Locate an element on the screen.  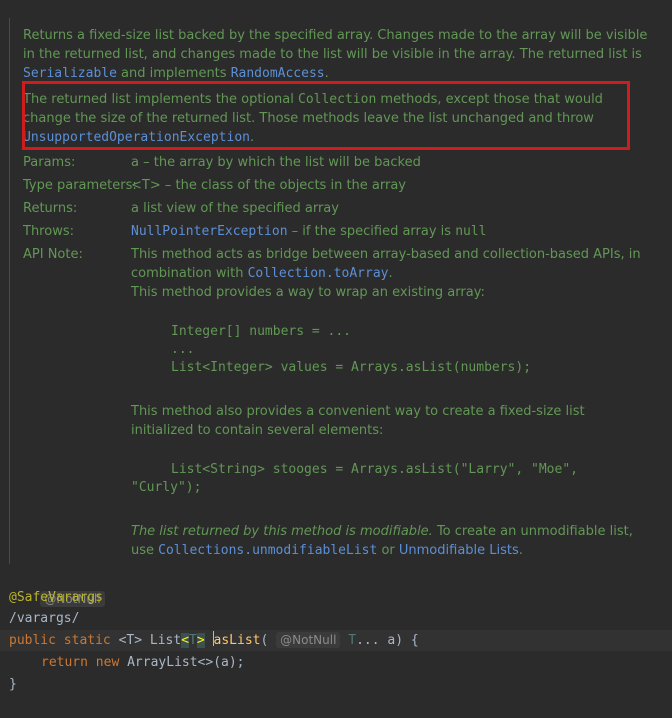
code-line-return: return new ArrayList<>(a); is located at coordinates (143, 662).